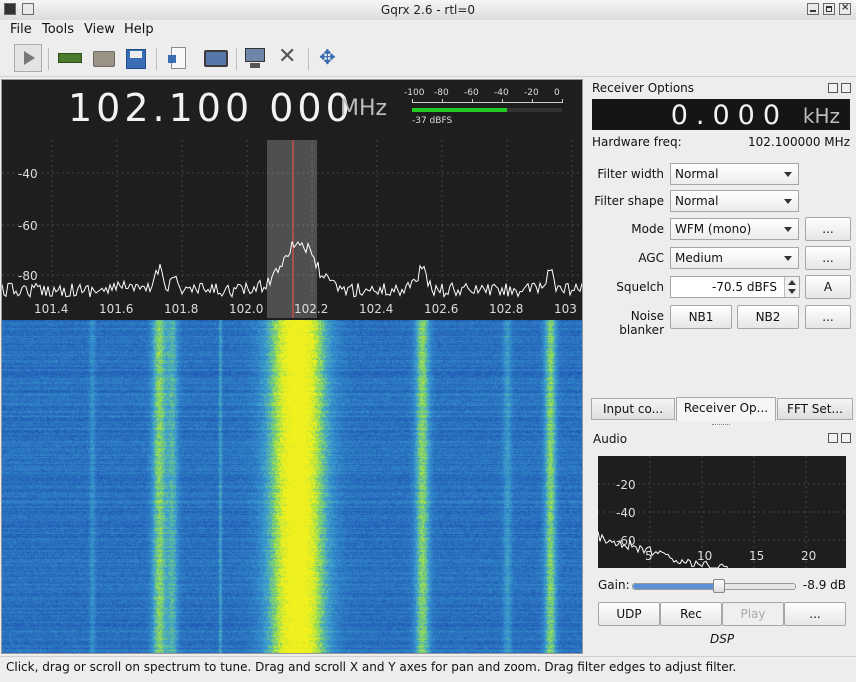 Image resolution: width=856 pixels, height=682 pixels. Describe the element at coordinates (116, 309) in the screenshot. I see `spectrum-x-tick: 101.6` at that location.